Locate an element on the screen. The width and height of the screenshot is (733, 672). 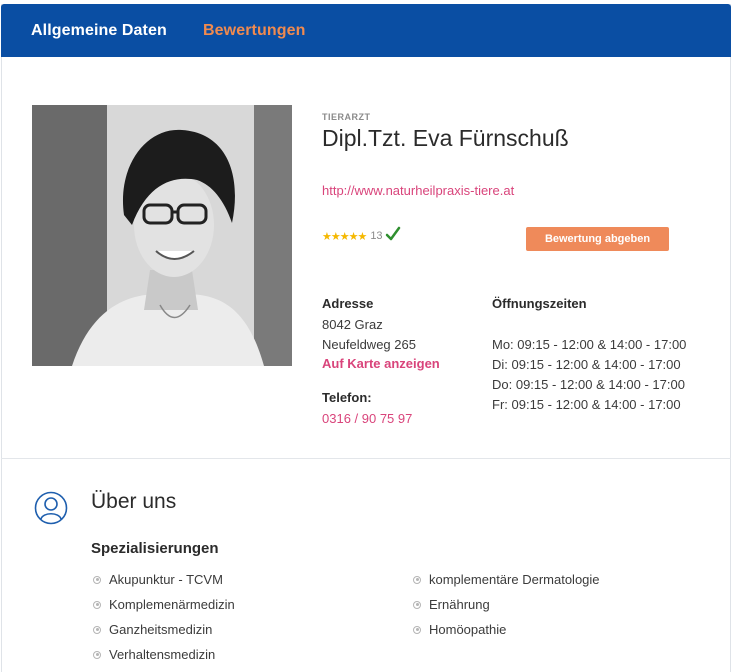
opening-hours-line: Mo: 09:15 - 12:00 & 14:00 - 17:00 is located at coordinates (589, 344).